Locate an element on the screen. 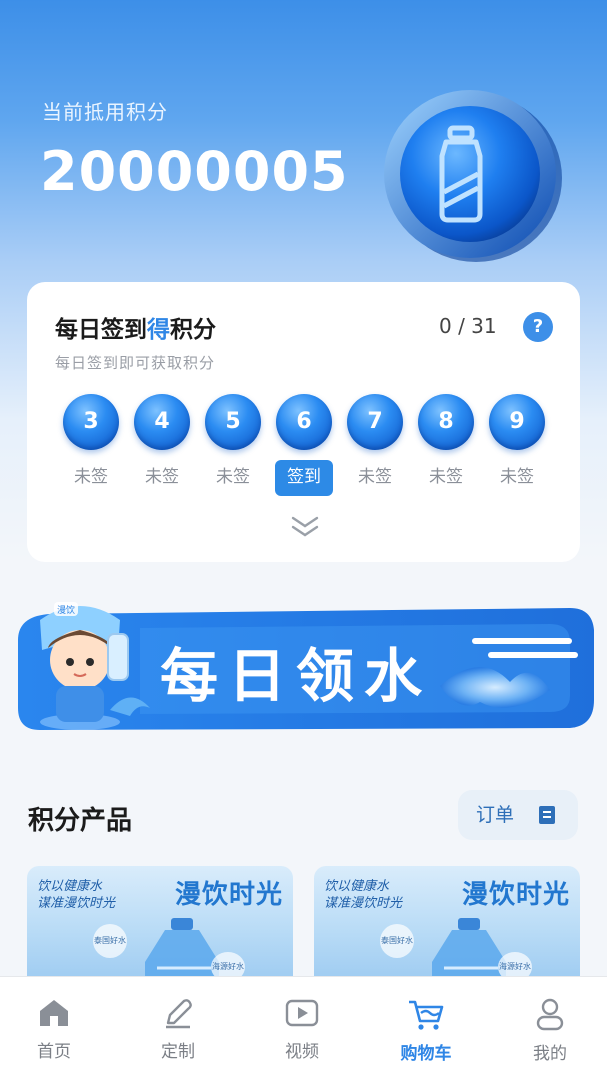 The image size is (607, 1080). mascot-tag: 漫饮 is located at coordinates (66, 610).